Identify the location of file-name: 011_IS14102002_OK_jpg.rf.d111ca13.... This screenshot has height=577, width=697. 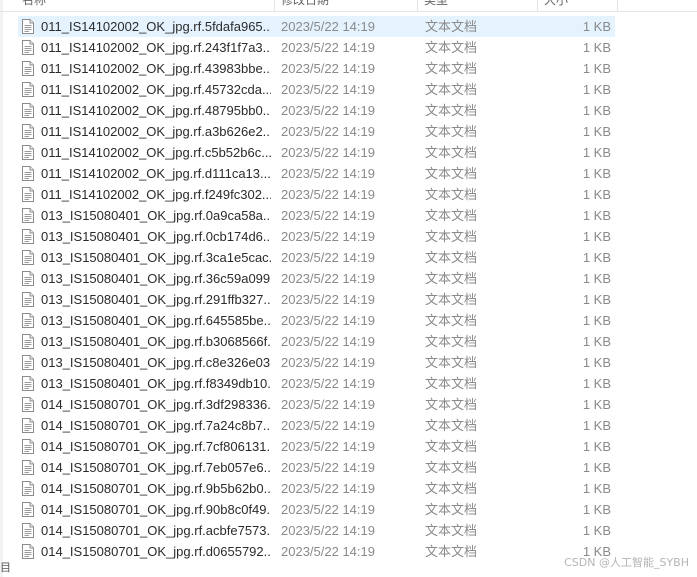
(156, 173).